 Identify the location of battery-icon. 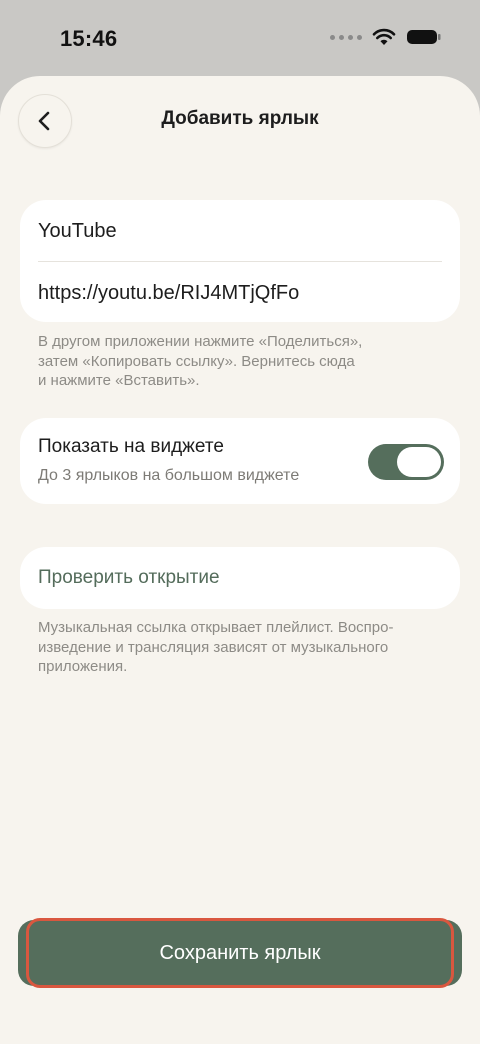
(424, 37).